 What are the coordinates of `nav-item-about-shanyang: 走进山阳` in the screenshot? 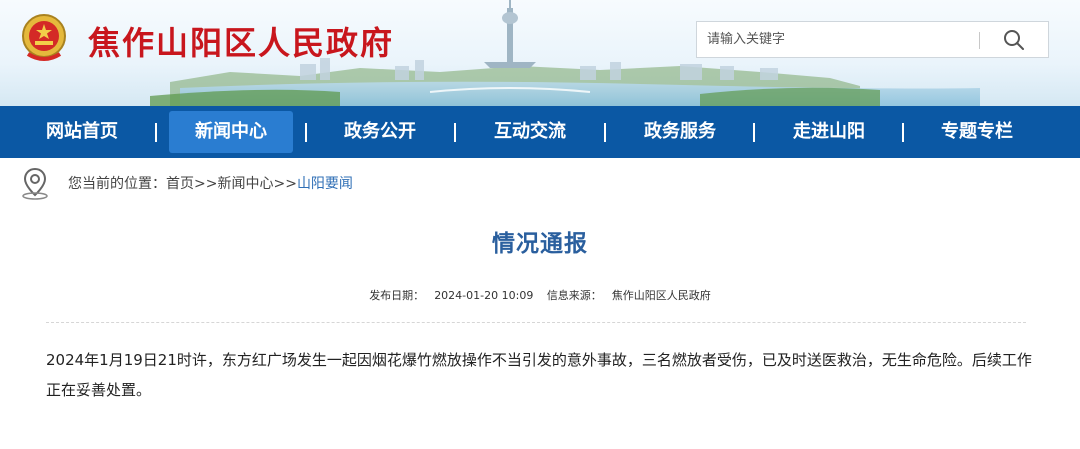 It's located at (829, 132).